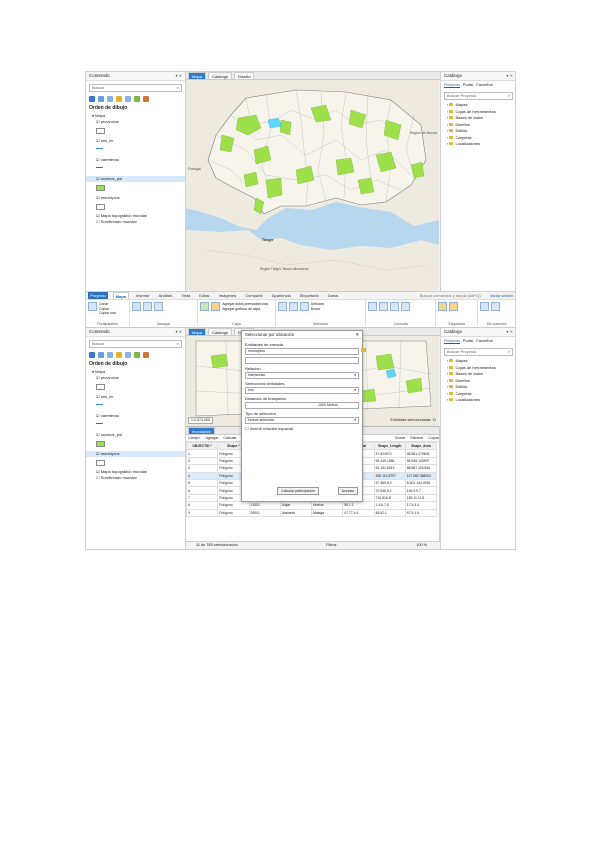 Image resolution: width=599 pixels, height=848 pixels. Describe the element at coordinates (389, 461) in the screenshot. I see `table-cell: 95.449.1586` at that location.